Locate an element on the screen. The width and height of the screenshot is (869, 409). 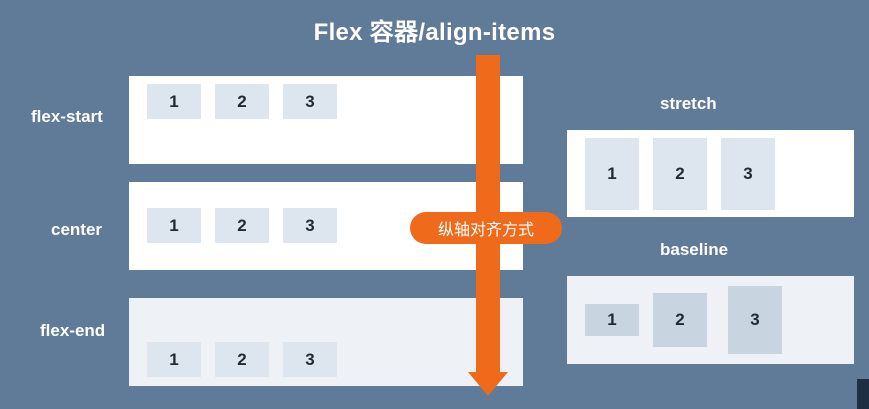
label-center: center is located at coordinates (77, 229).